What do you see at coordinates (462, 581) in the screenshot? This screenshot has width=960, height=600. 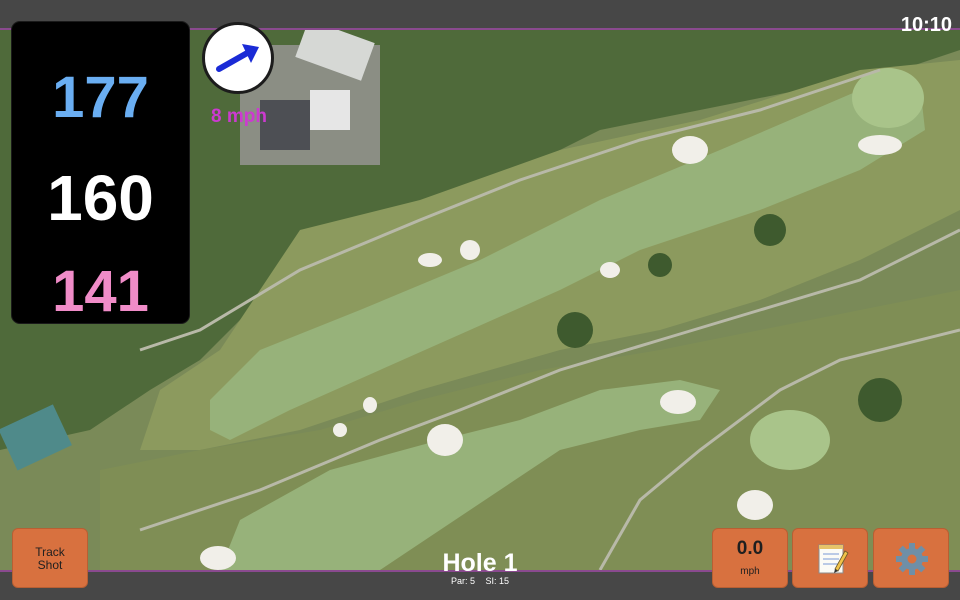 I see `hole-par: Par: 5` at bounding box center [462, 581].